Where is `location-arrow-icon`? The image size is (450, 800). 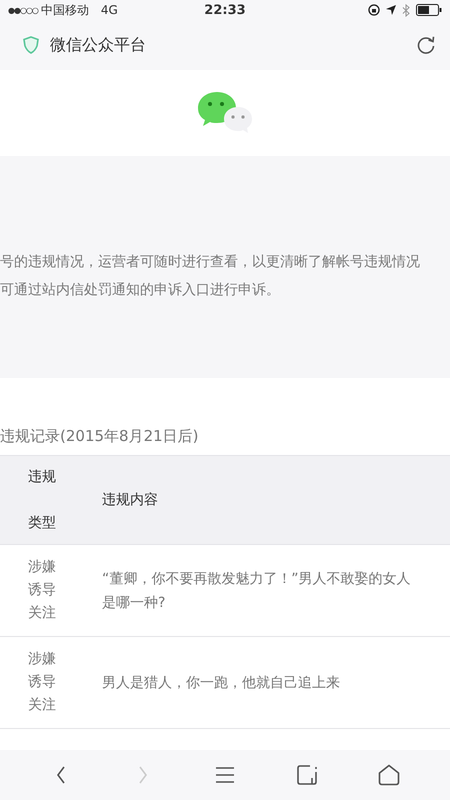
location-arrow-icon is located at coordinates (391, 10).